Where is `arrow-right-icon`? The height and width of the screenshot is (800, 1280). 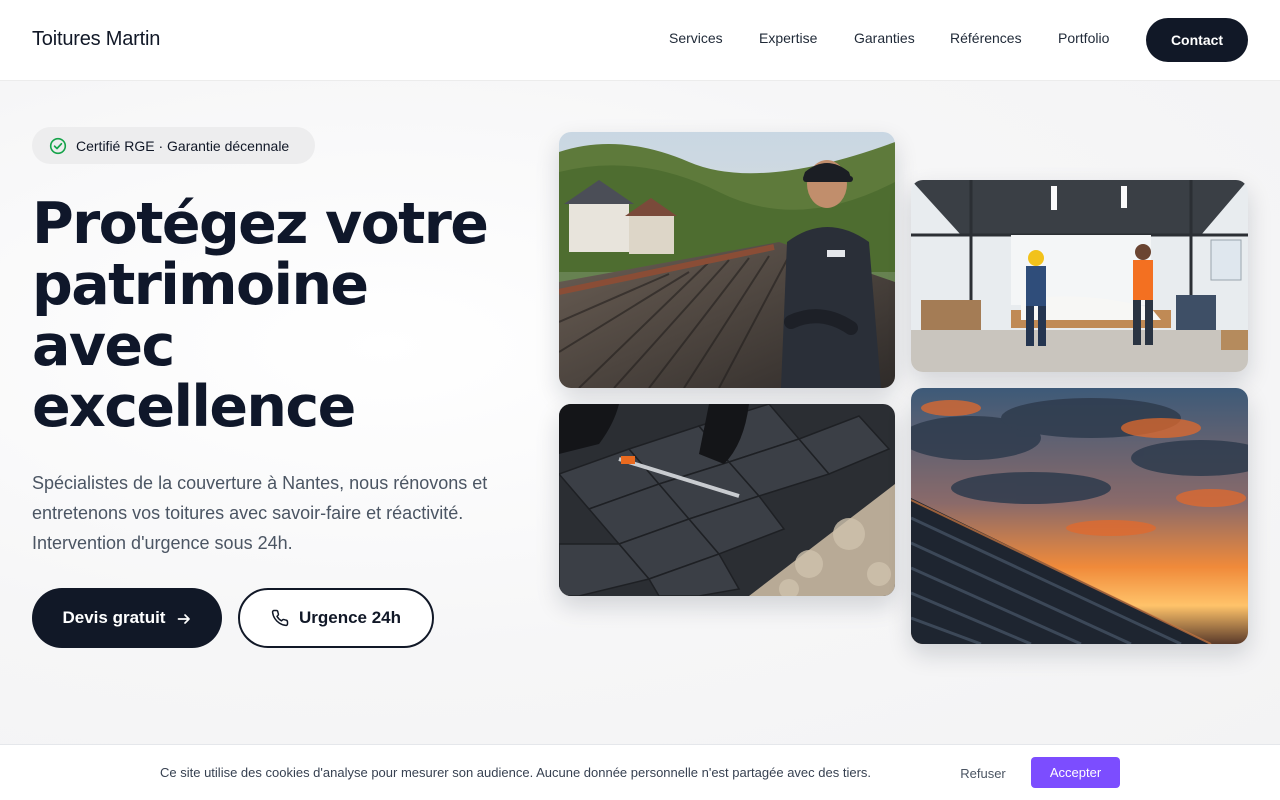
arrow-right-icon is located at coordinates (184, 618).